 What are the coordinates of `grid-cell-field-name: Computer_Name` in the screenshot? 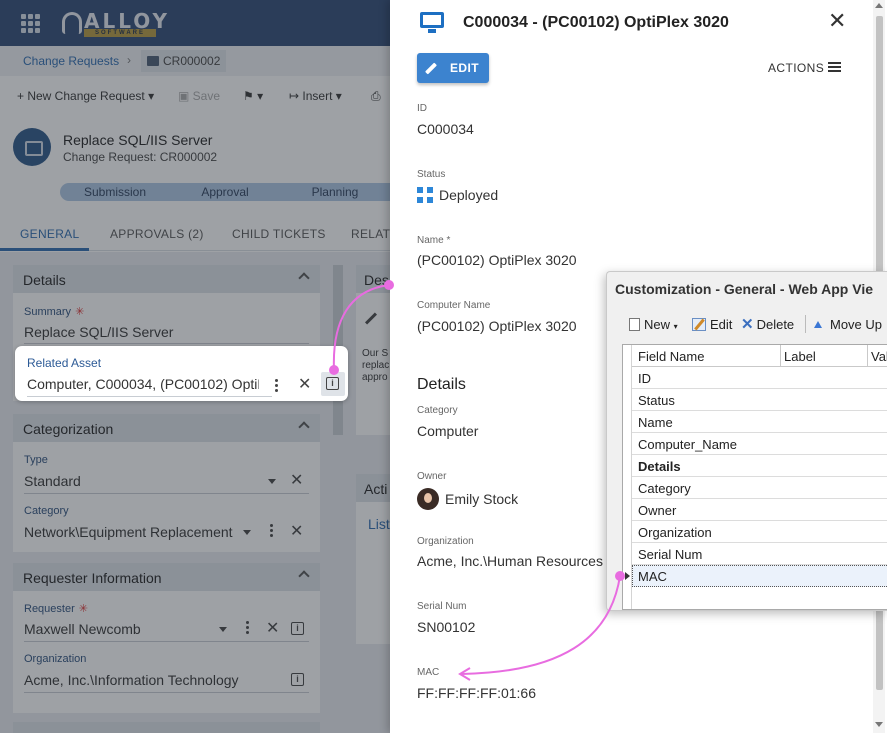 It's located at (687, 444).